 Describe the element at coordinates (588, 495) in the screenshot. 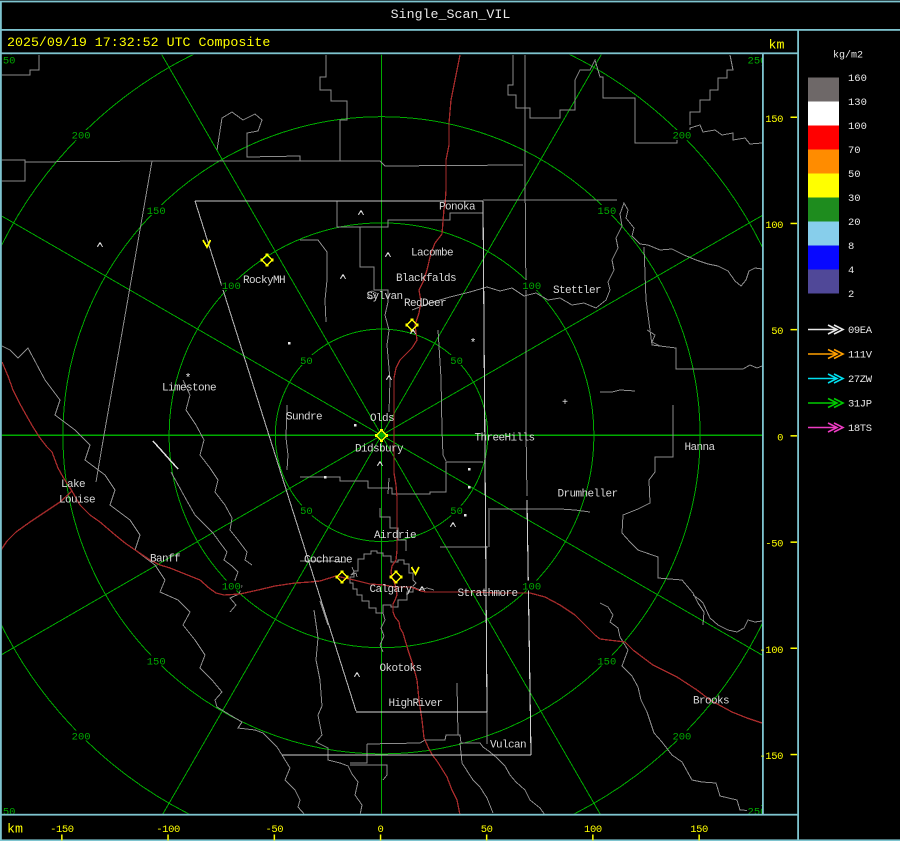

I see `svg-text: Drumheller` at that location.